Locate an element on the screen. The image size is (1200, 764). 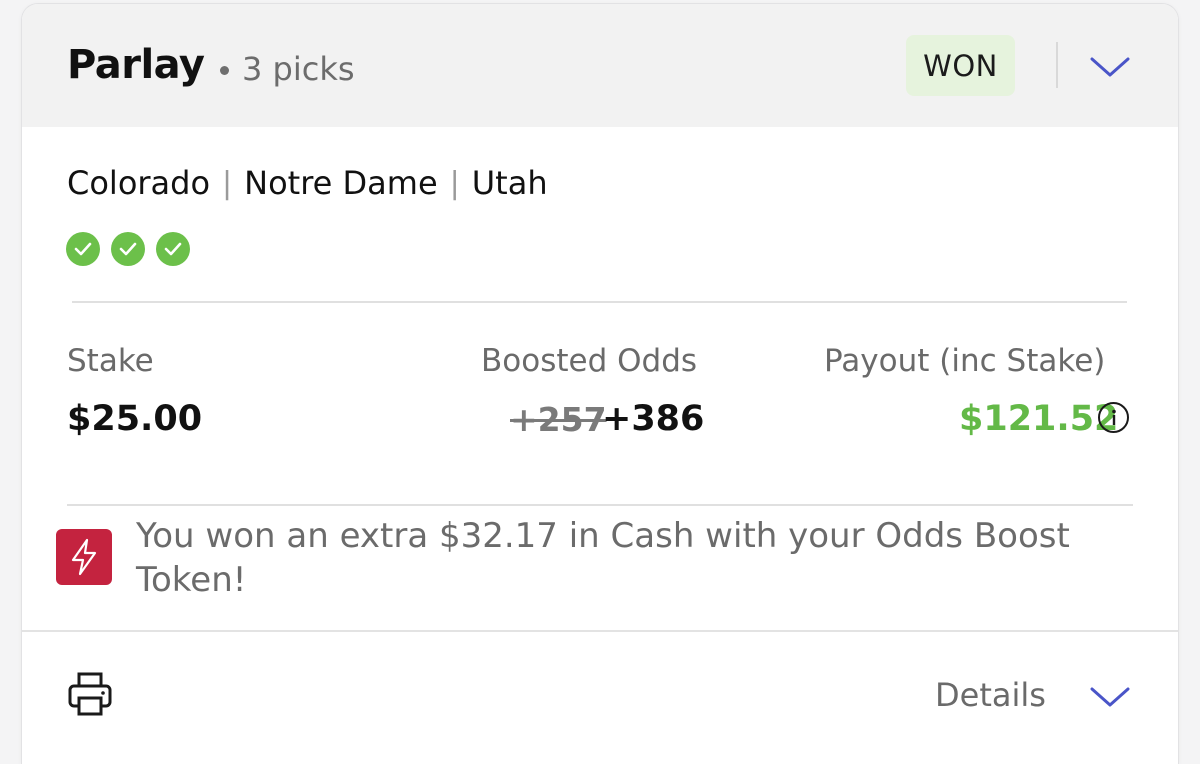
info-icon is located at coordinates (1113, 417).